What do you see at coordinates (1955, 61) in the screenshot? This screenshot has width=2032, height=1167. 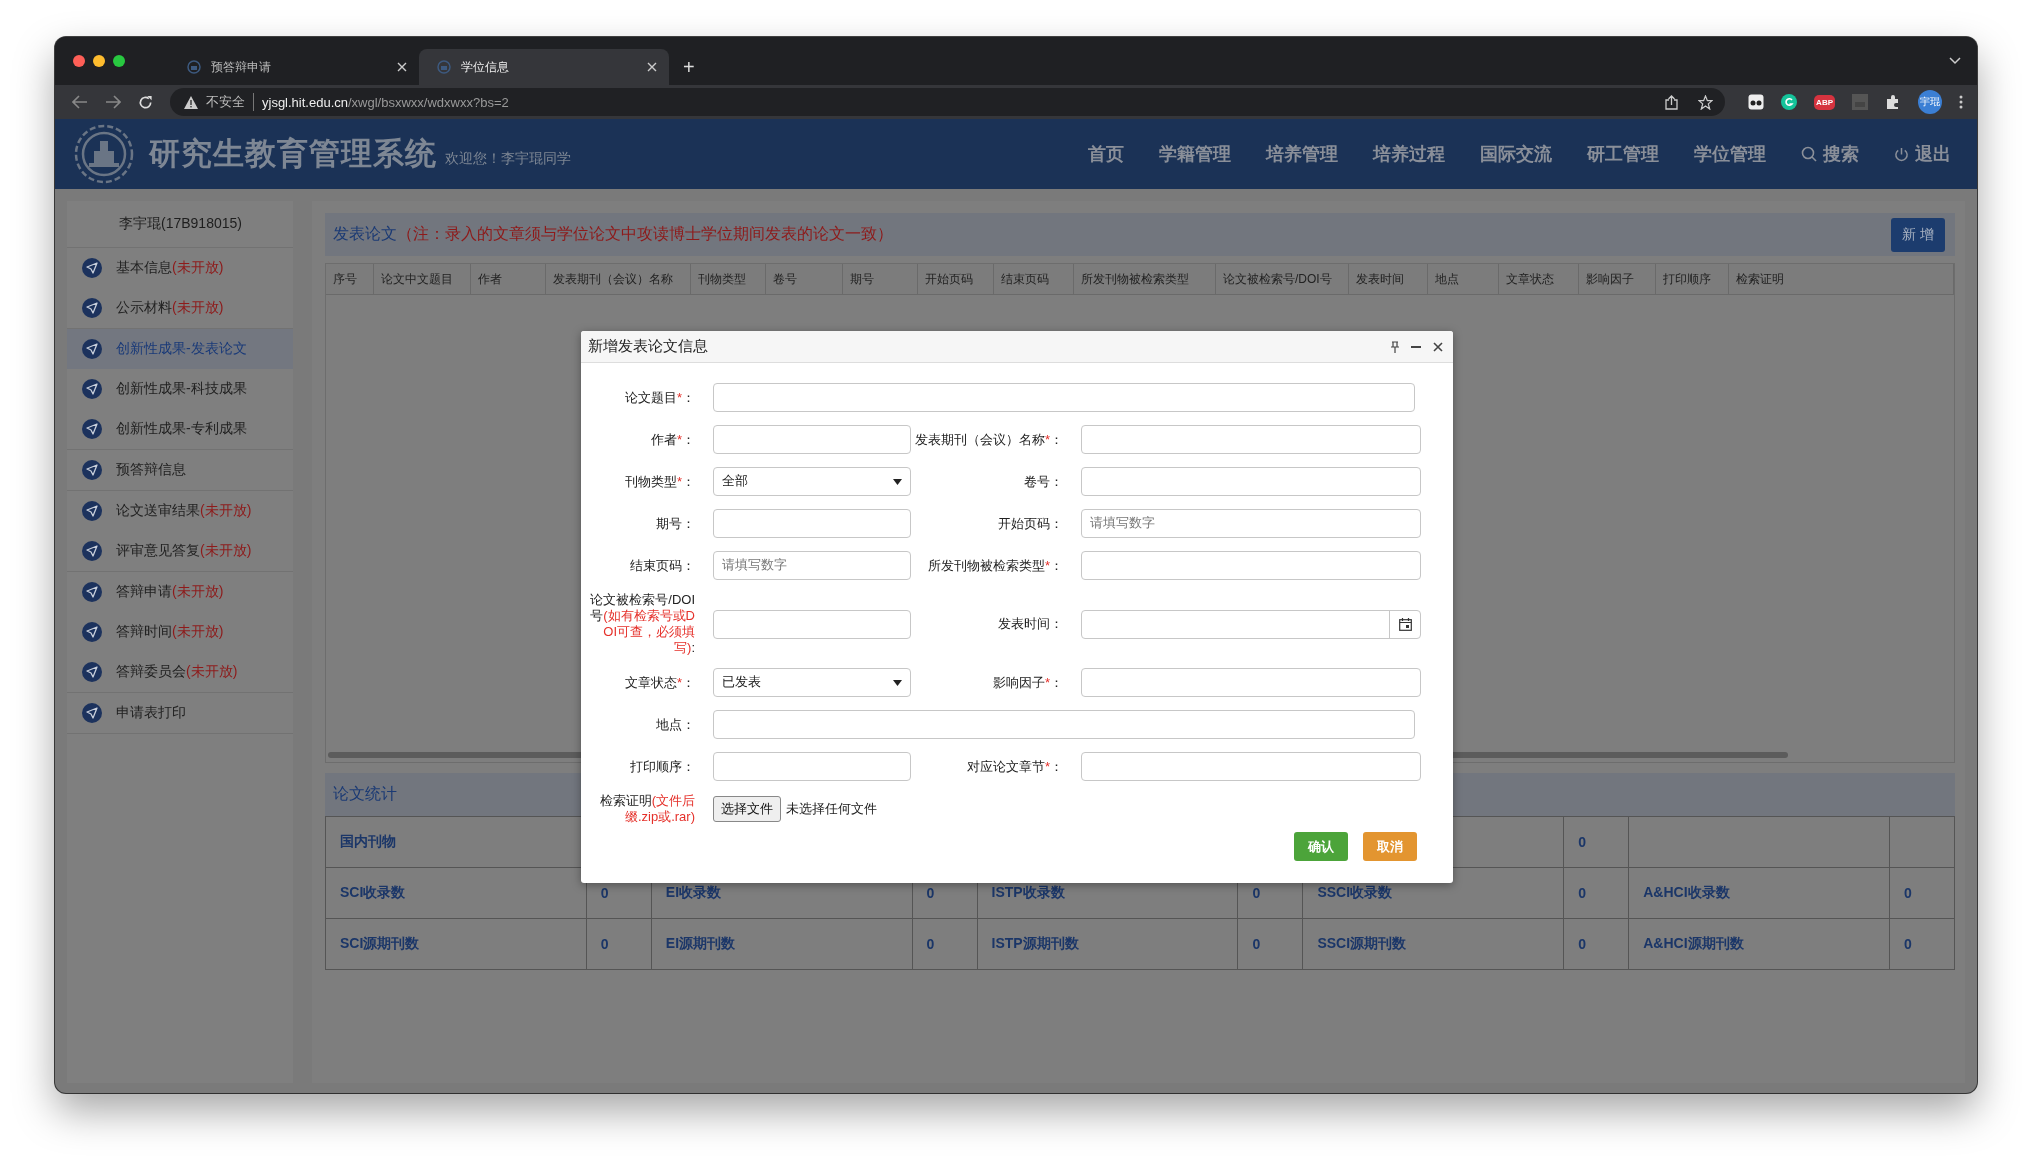 I see `chevron-down-icon` at bounding box center [1955, 61].